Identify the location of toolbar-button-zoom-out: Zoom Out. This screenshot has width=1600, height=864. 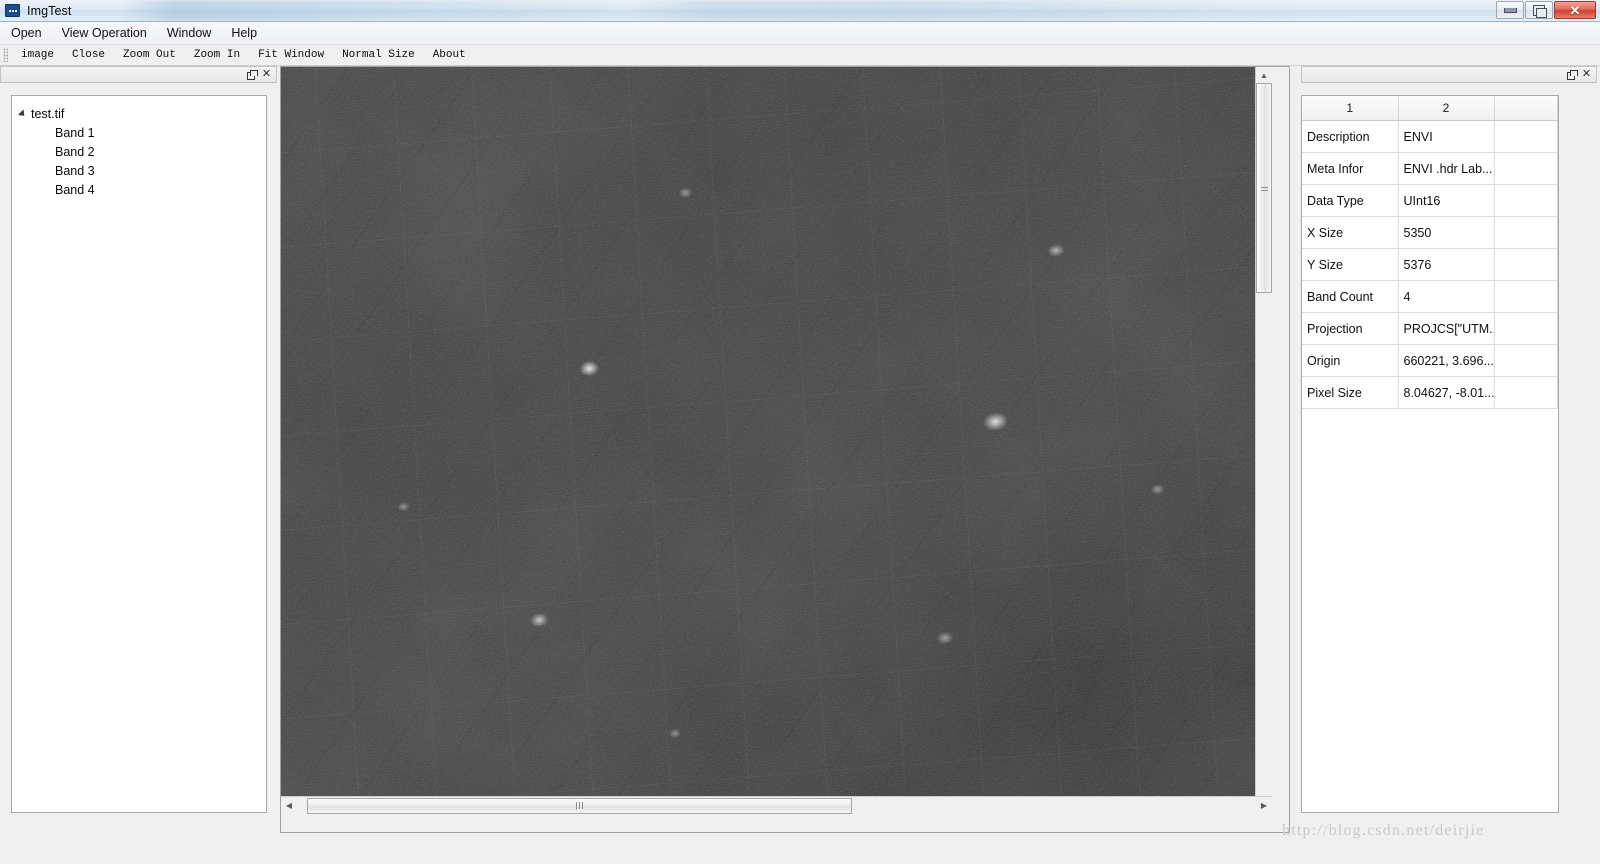
(149, 55).